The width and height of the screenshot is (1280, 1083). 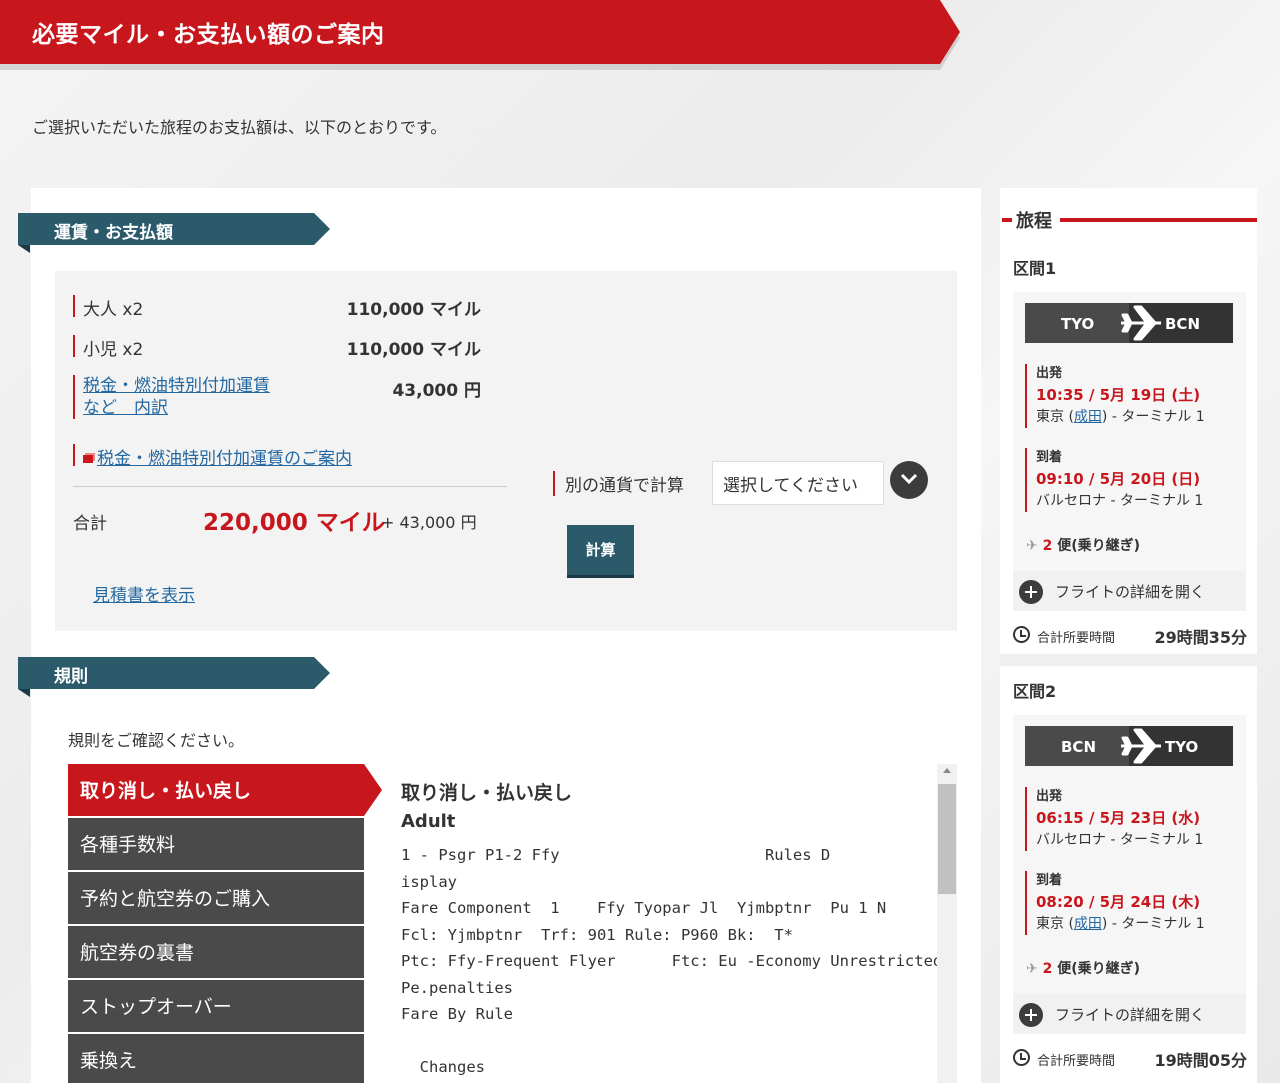 I want to click on rules-menu-item-booking: 予約と航空券のご購入, so click(x=216, y=898).